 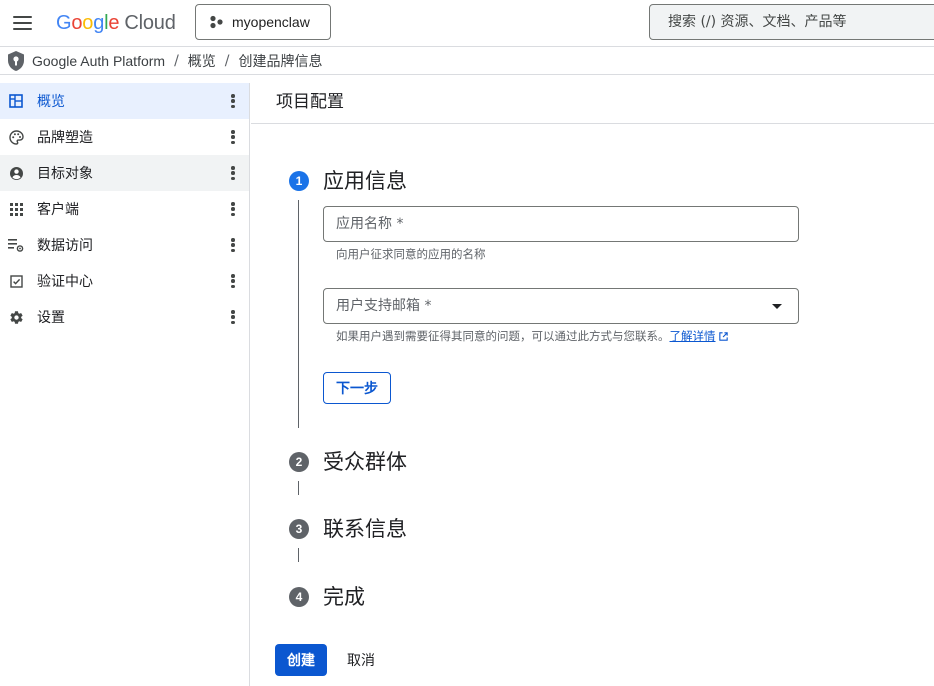 What do you see at coordinates (51, 102) in the screenshot?
I see `sidebar-item-label: 概览` at bounding box center [51, 102].